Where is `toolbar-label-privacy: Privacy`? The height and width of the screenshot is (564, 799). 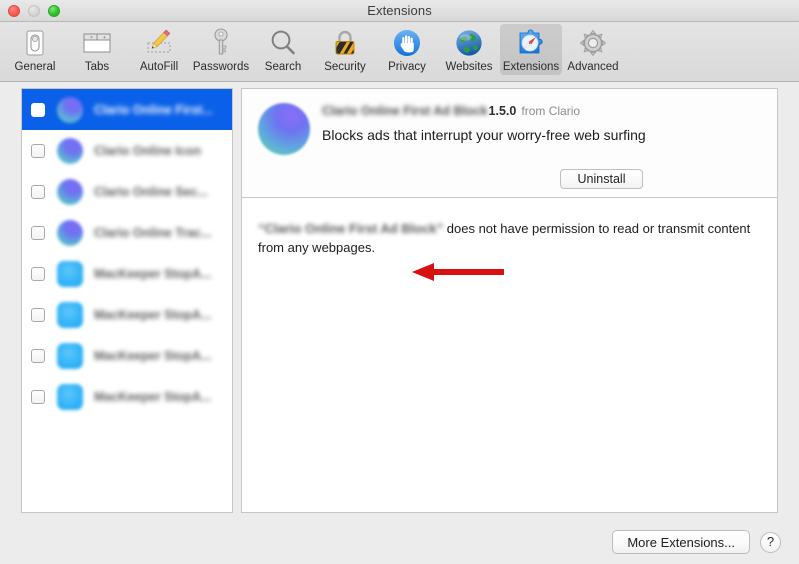 toolbar-label-privacy: Privacy is located at coordinates (407, 67).